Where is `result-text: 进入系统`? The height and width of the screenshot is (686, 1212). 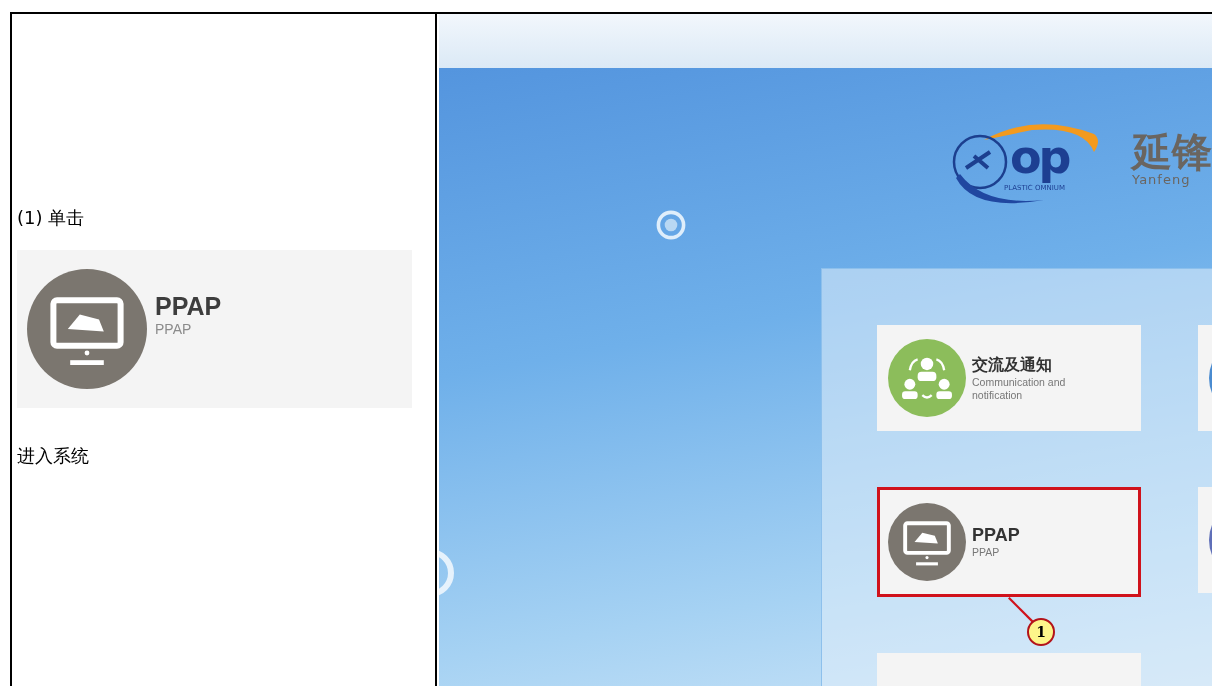 result-text: 进入系统 is located at coordinates (53, 456).